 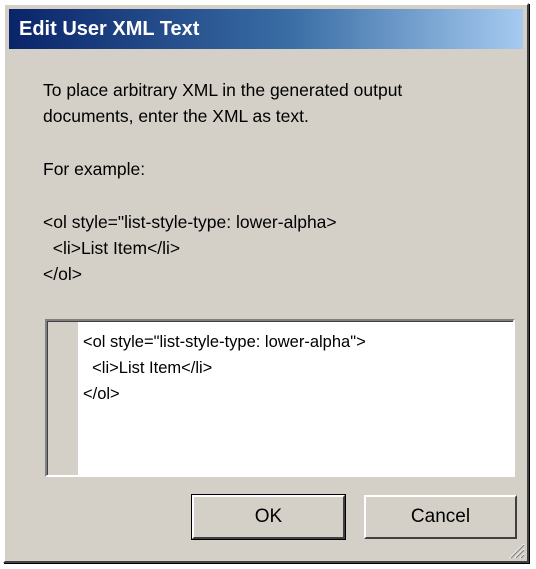 I want to click on example-line-3: </ol>, so click(x=62, y=274).